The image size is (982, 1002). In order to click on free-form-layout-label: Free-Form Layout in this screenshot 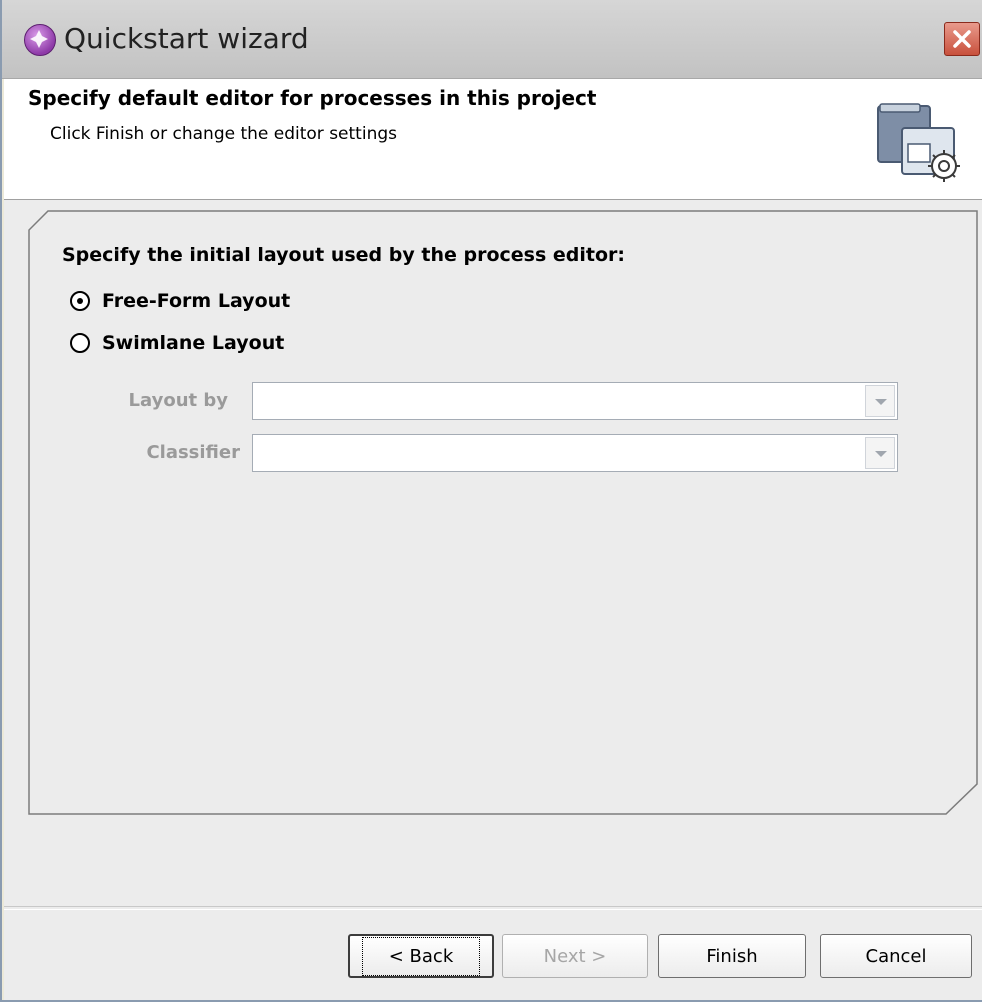, I will do `click(196, 301)`.